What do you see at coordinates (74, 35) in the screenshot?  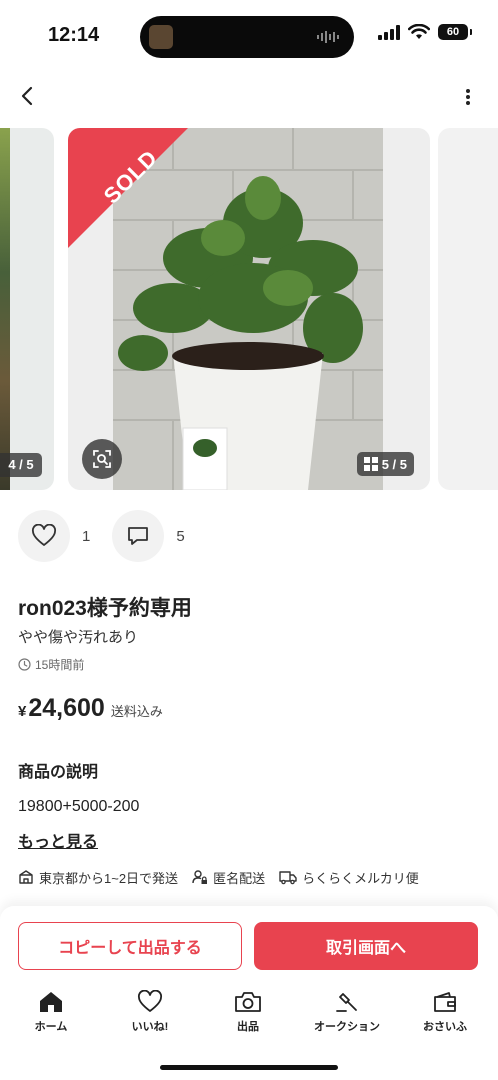 I see `status-time: 12:14` at bounding box center [74, 35].